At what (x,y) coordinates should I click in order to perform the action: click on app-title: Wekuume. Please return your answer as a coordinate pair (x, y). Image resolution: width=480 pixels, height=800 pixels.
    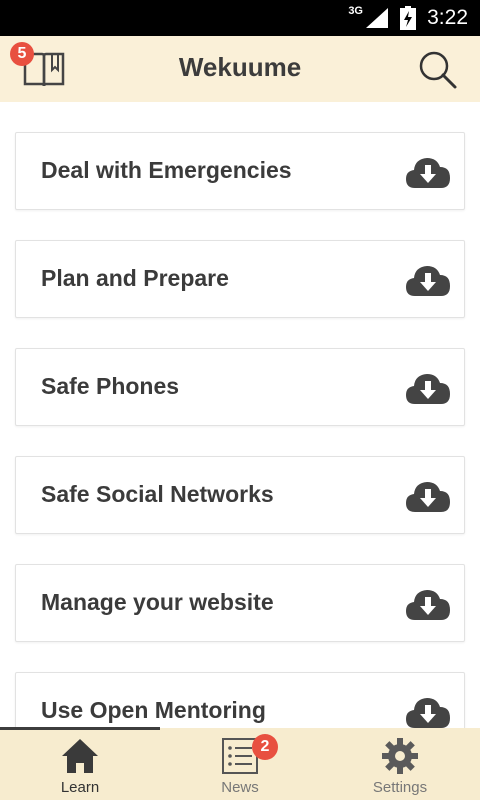
    Looking at the image, I should click on (240, 67).